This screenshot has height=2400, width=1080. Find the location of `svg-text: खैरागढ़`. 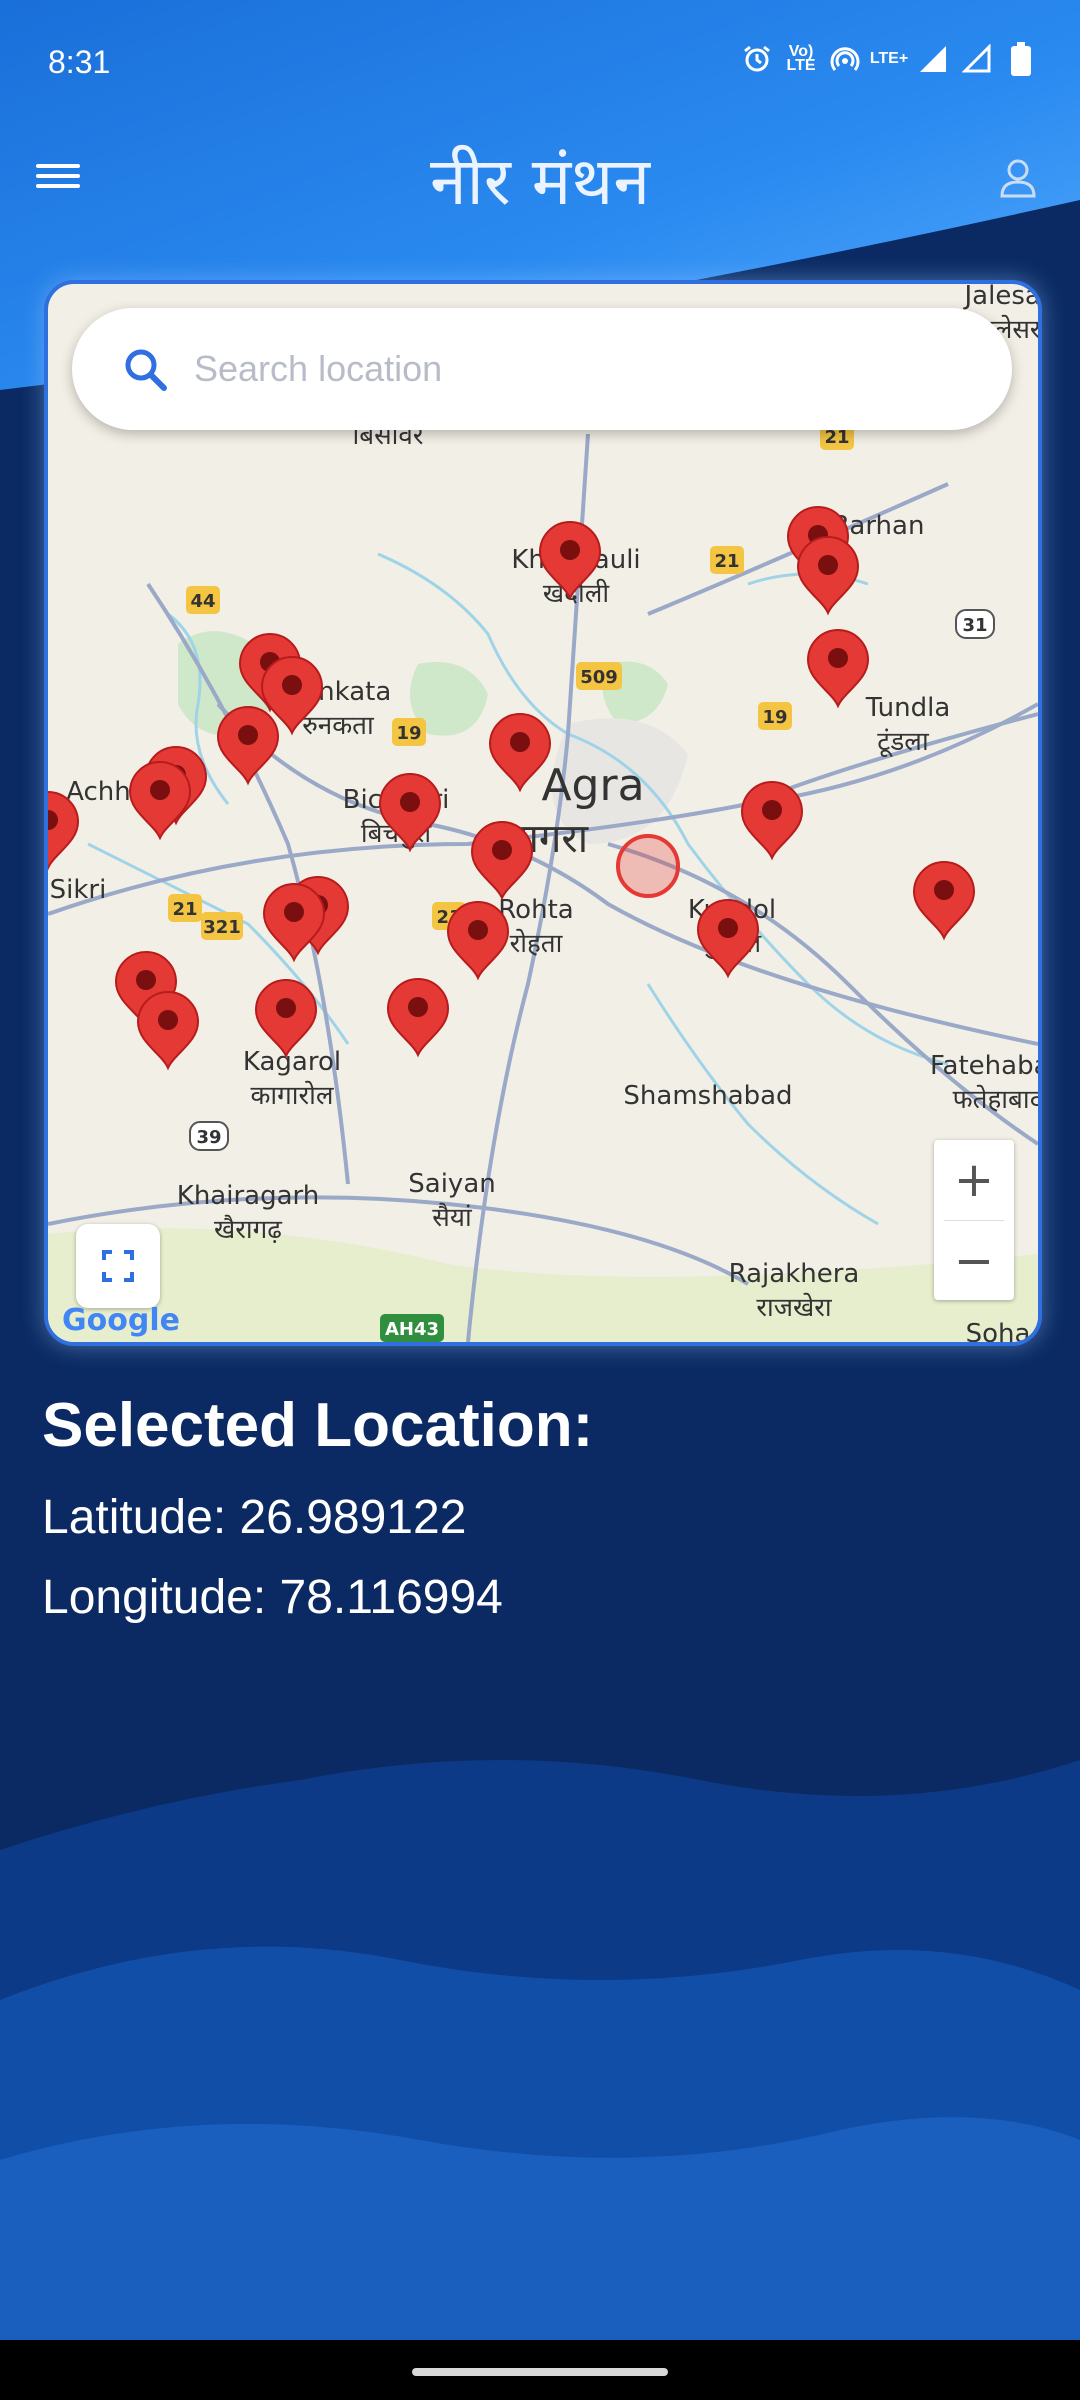

svg-text: खैरागढ़ is located at coordinates (248, 1229).